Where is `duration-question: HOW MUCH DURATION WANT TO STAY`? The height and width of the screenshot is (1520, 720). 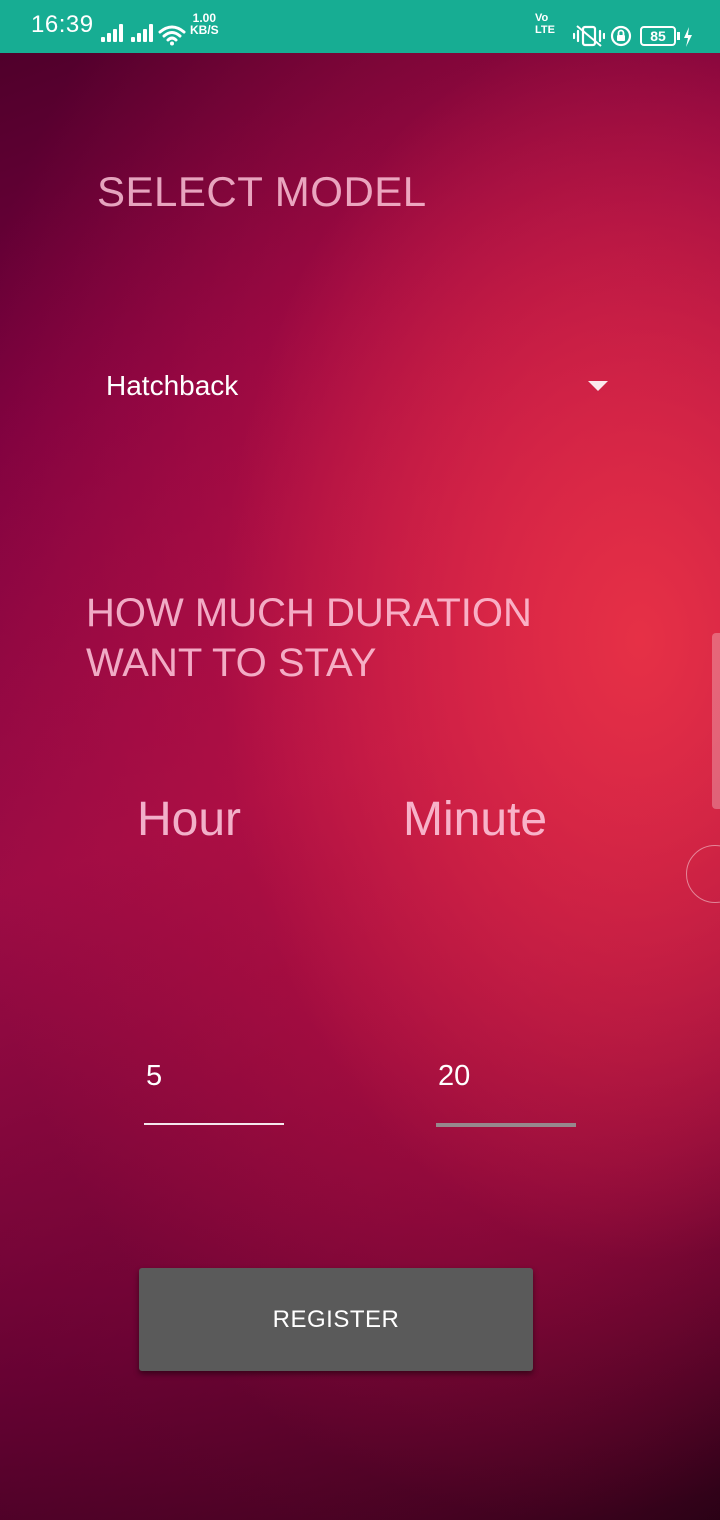 duration-question: HOW MUCH DURATION WANT TO STAY is located at coordinates (346, 638).